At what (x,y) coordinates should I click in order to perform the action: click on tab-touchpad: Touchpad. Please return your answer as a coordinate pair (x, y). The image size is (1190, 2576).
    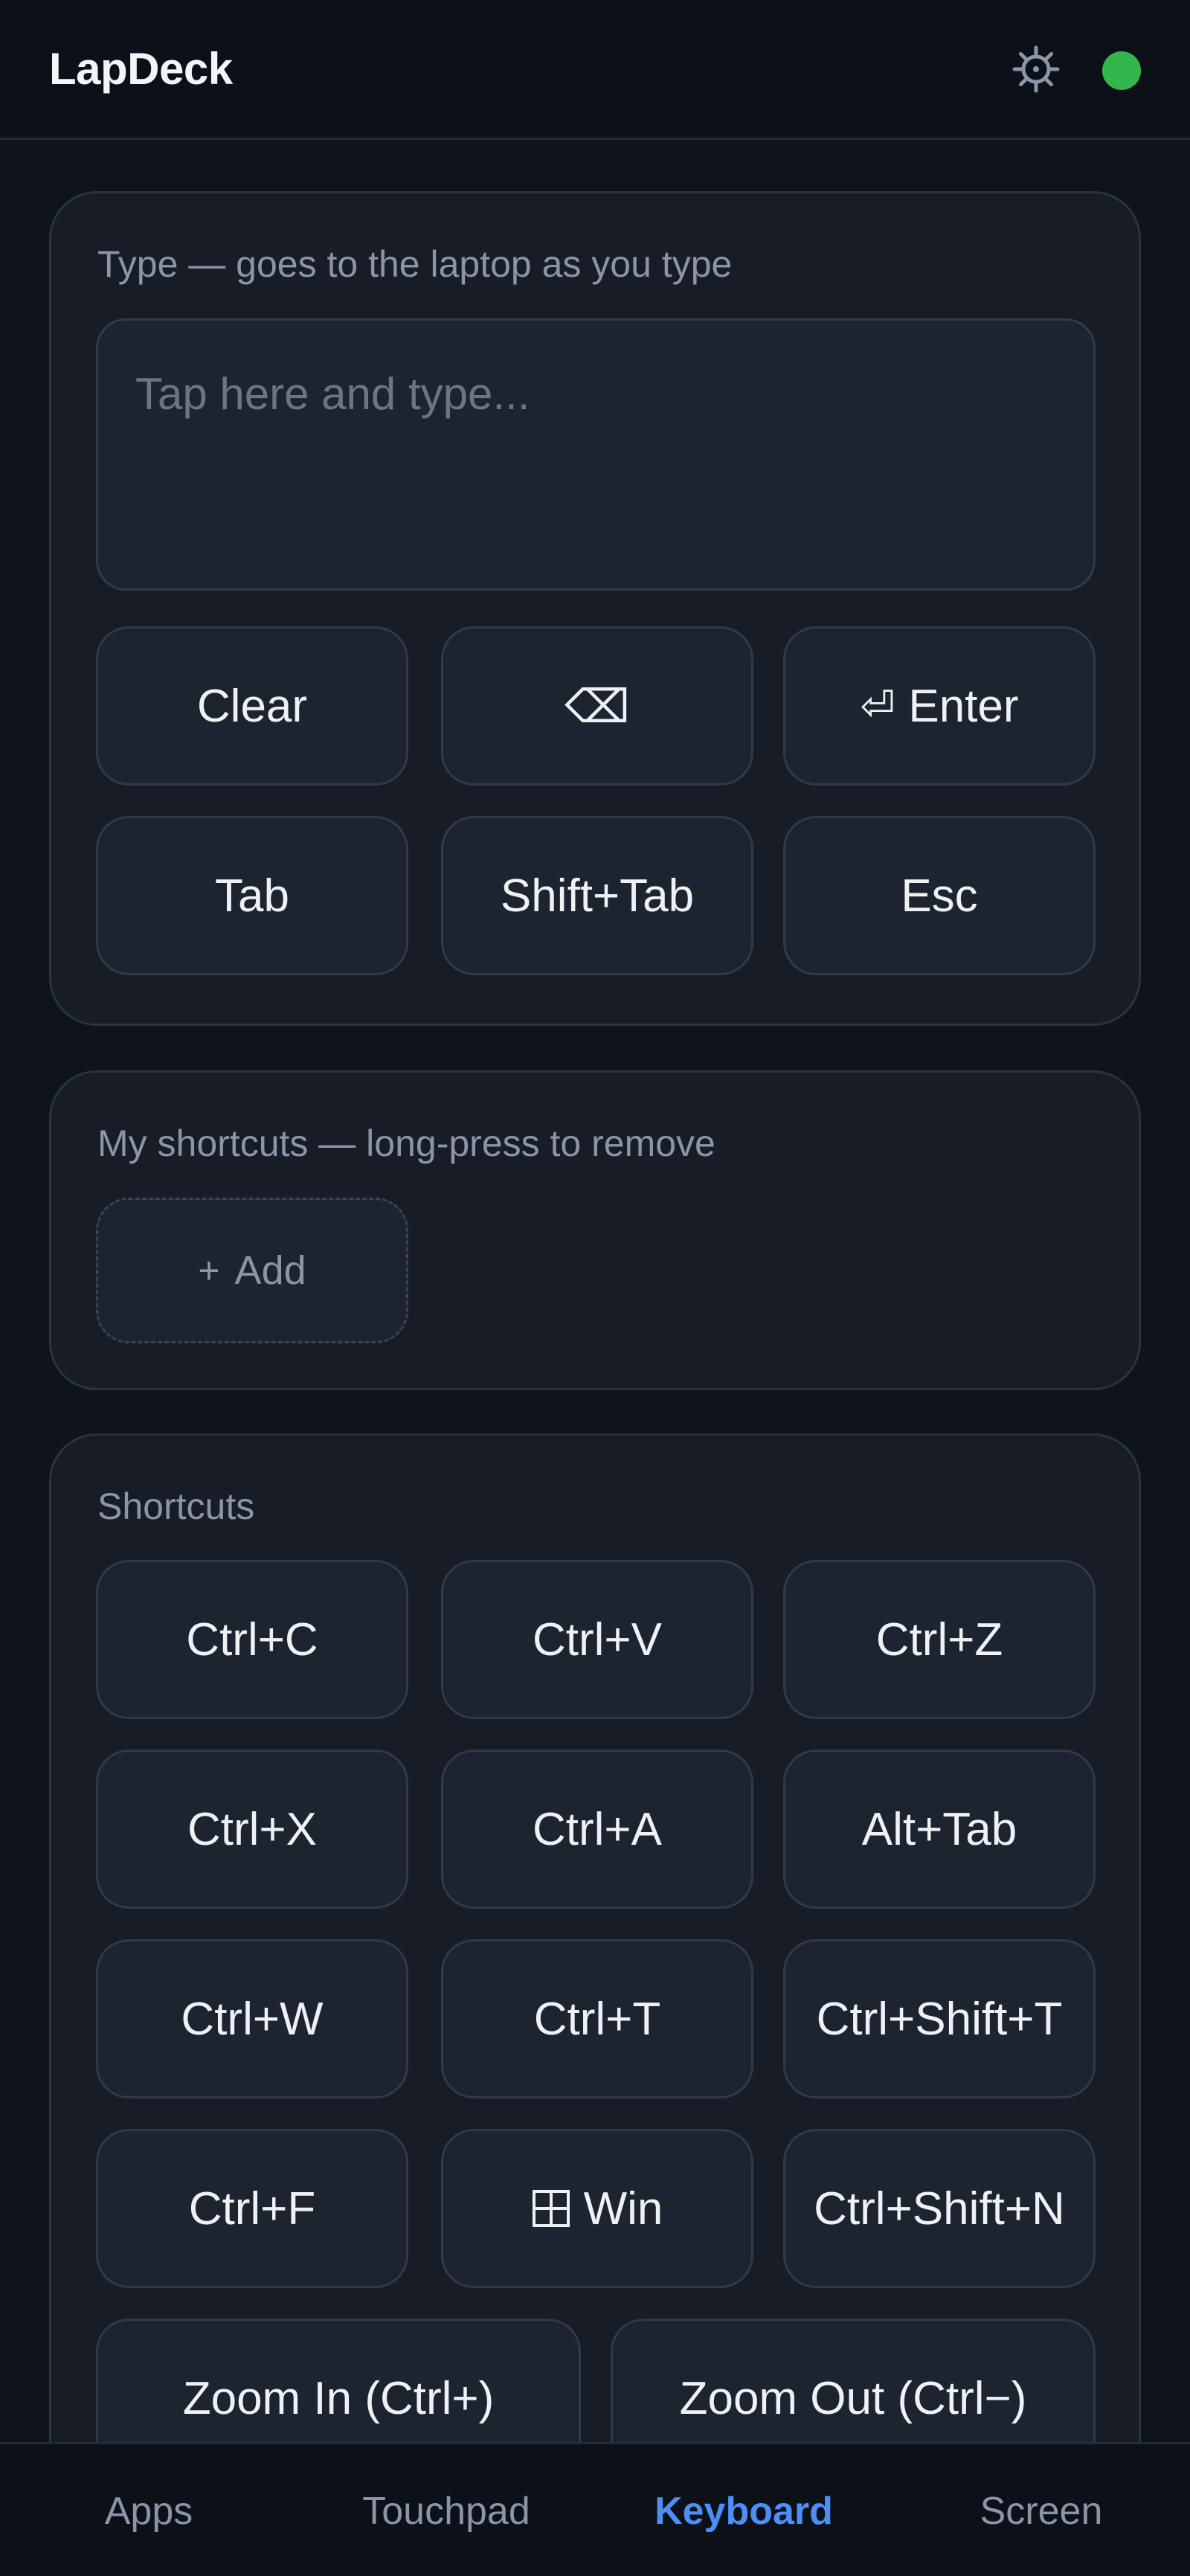
    Looking at the image, I should click on (447, 2510).